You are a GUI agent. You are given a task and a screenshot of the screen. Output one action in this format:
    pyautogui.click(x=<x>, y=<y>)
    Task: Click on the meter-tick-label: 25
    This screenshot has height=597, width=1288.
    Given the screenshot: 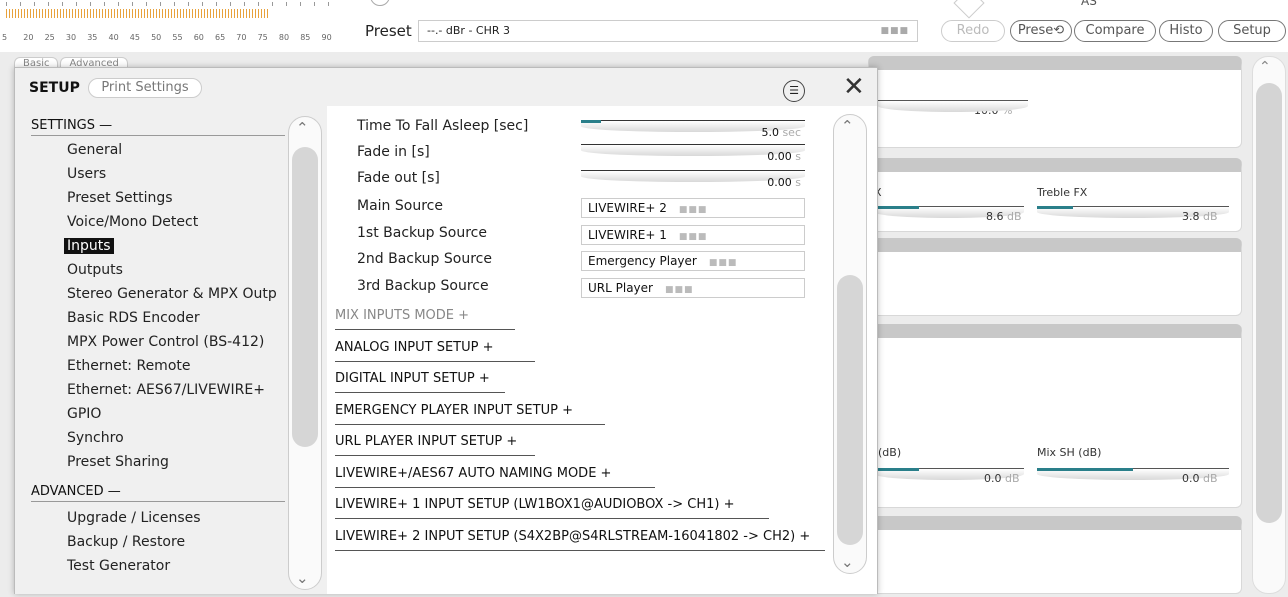 What is the action you would take?
    pyautogui.click(x=49, y=37)
    